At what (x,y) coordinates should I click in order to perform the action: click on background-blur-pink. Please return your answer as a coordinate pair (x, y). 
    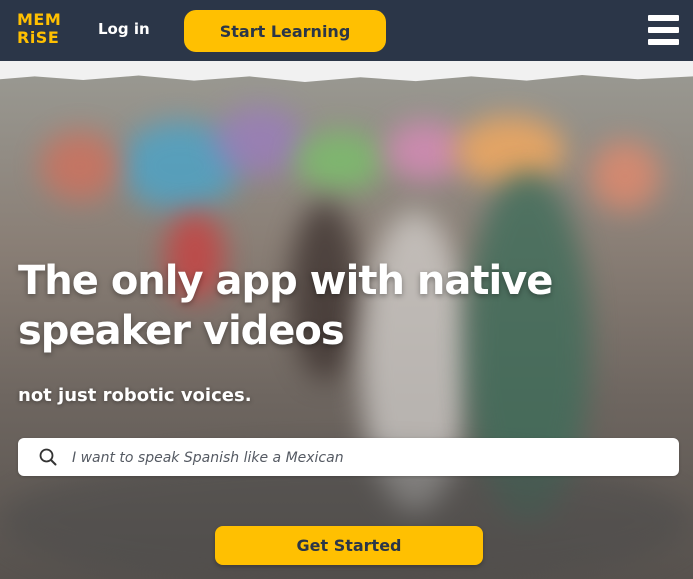
    Looking at the image, I should click on (425, 151).